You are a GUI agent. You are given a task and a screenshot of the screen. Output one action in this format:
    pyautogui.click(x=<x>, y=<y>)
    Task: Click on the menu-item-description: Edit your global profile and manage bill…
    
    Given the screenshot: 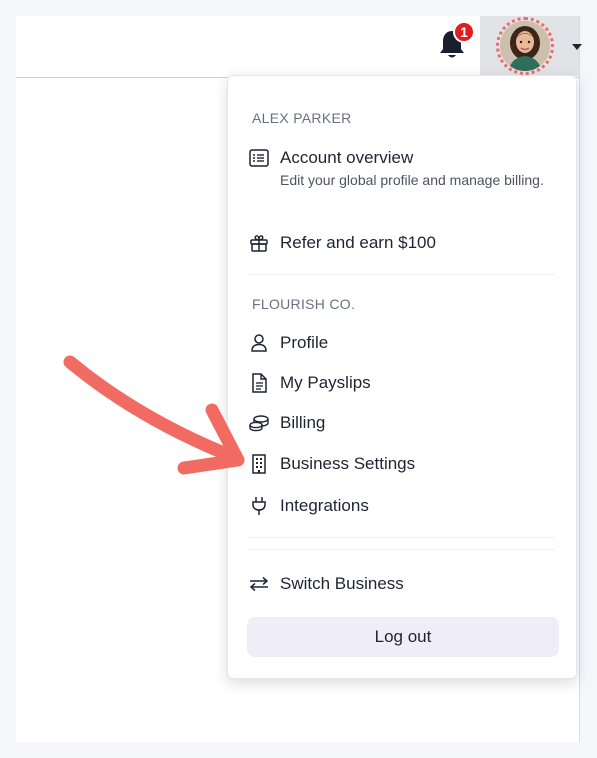 What is the action you would take?
    pyautogui.click(x=412, y=180)
    